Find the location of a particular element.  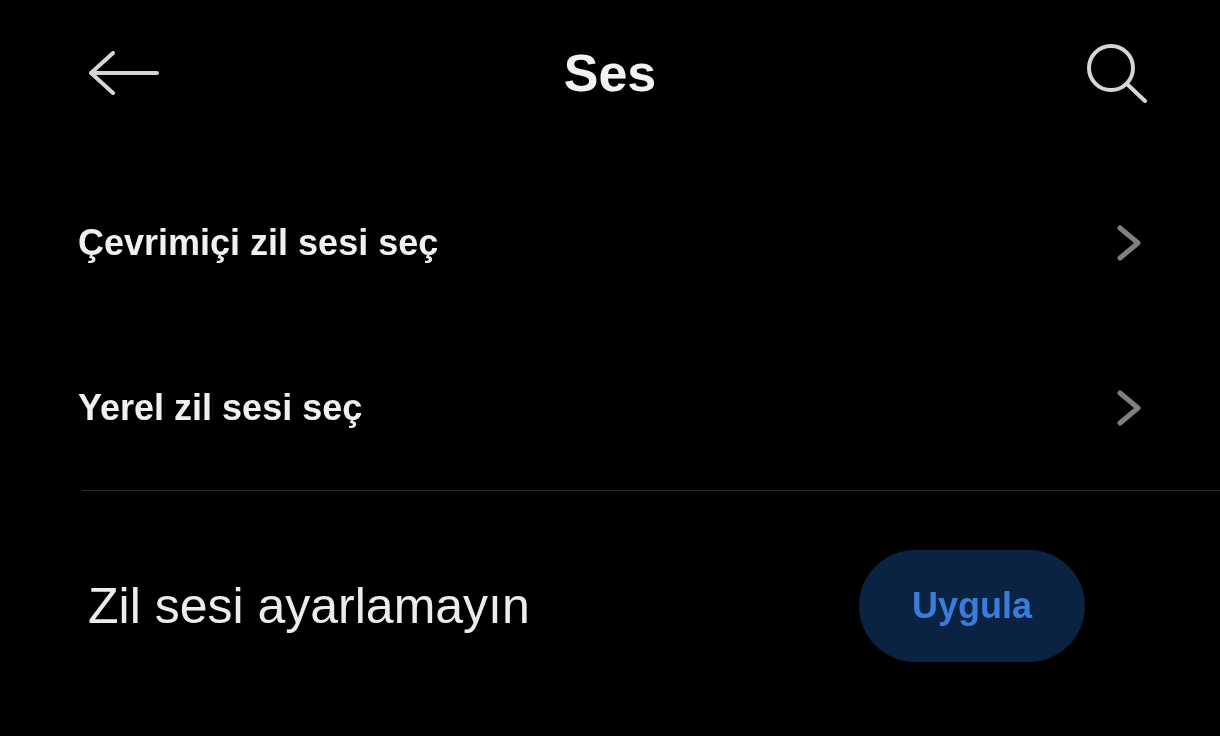

page-title: Ses is located at coordinates (610, 73).